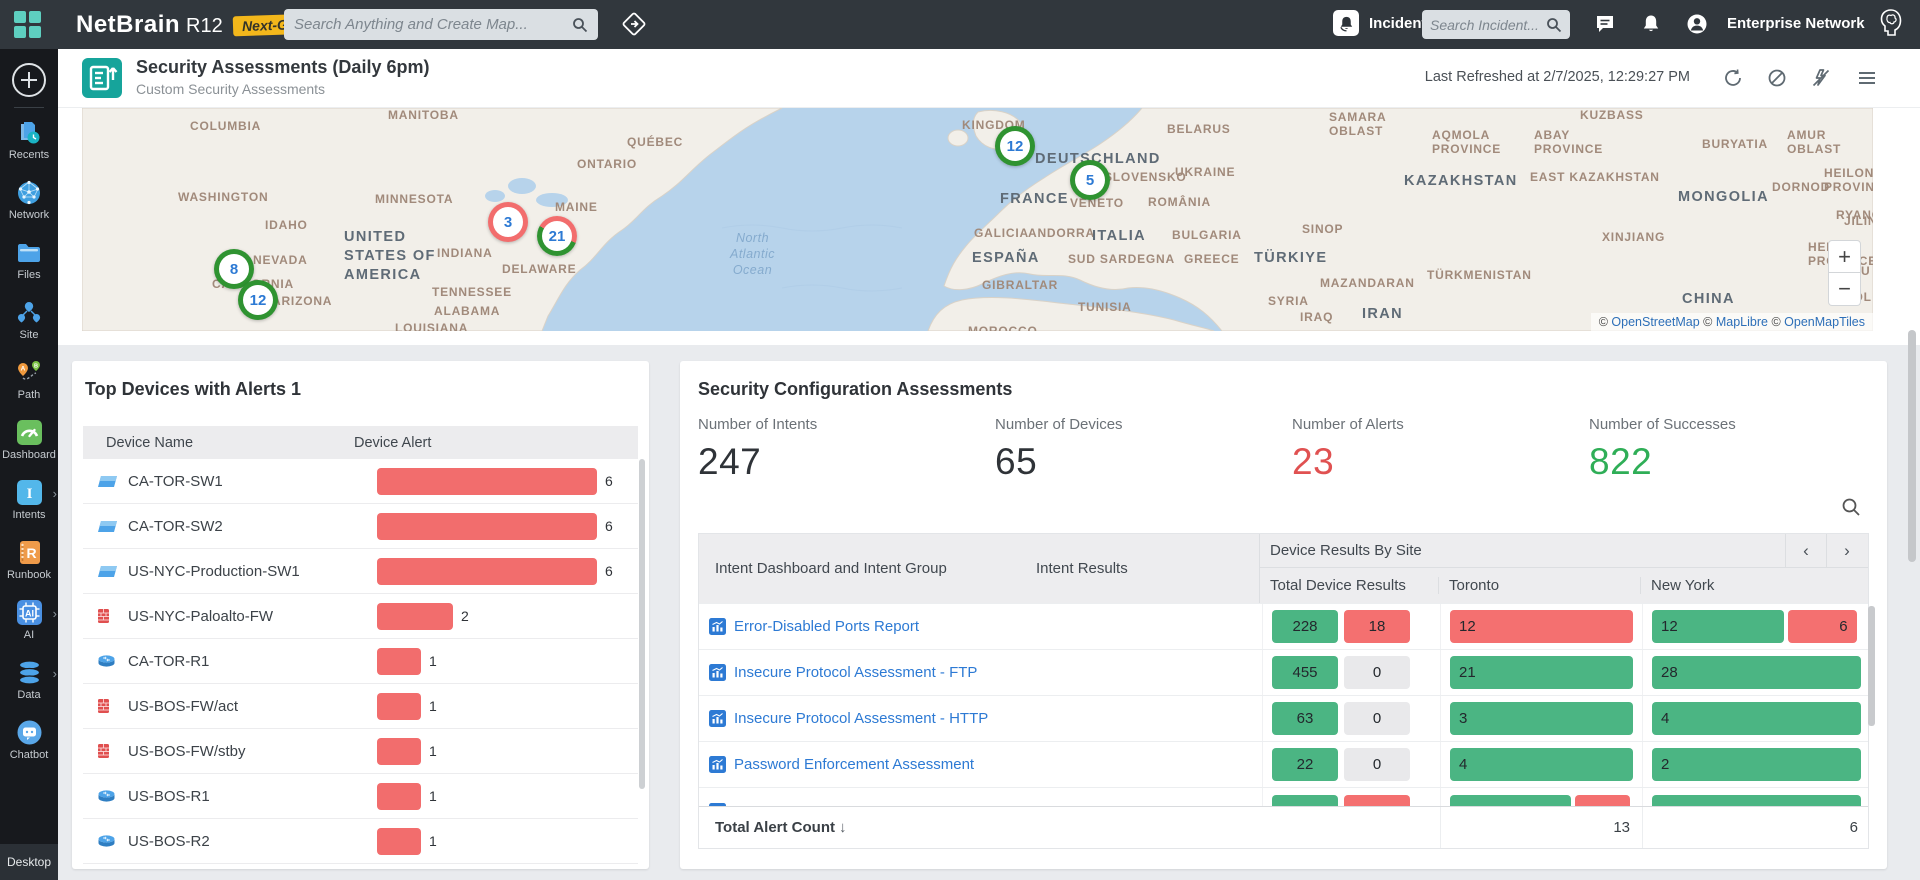  I want to click on dashboard-icon, so click(29, 432).